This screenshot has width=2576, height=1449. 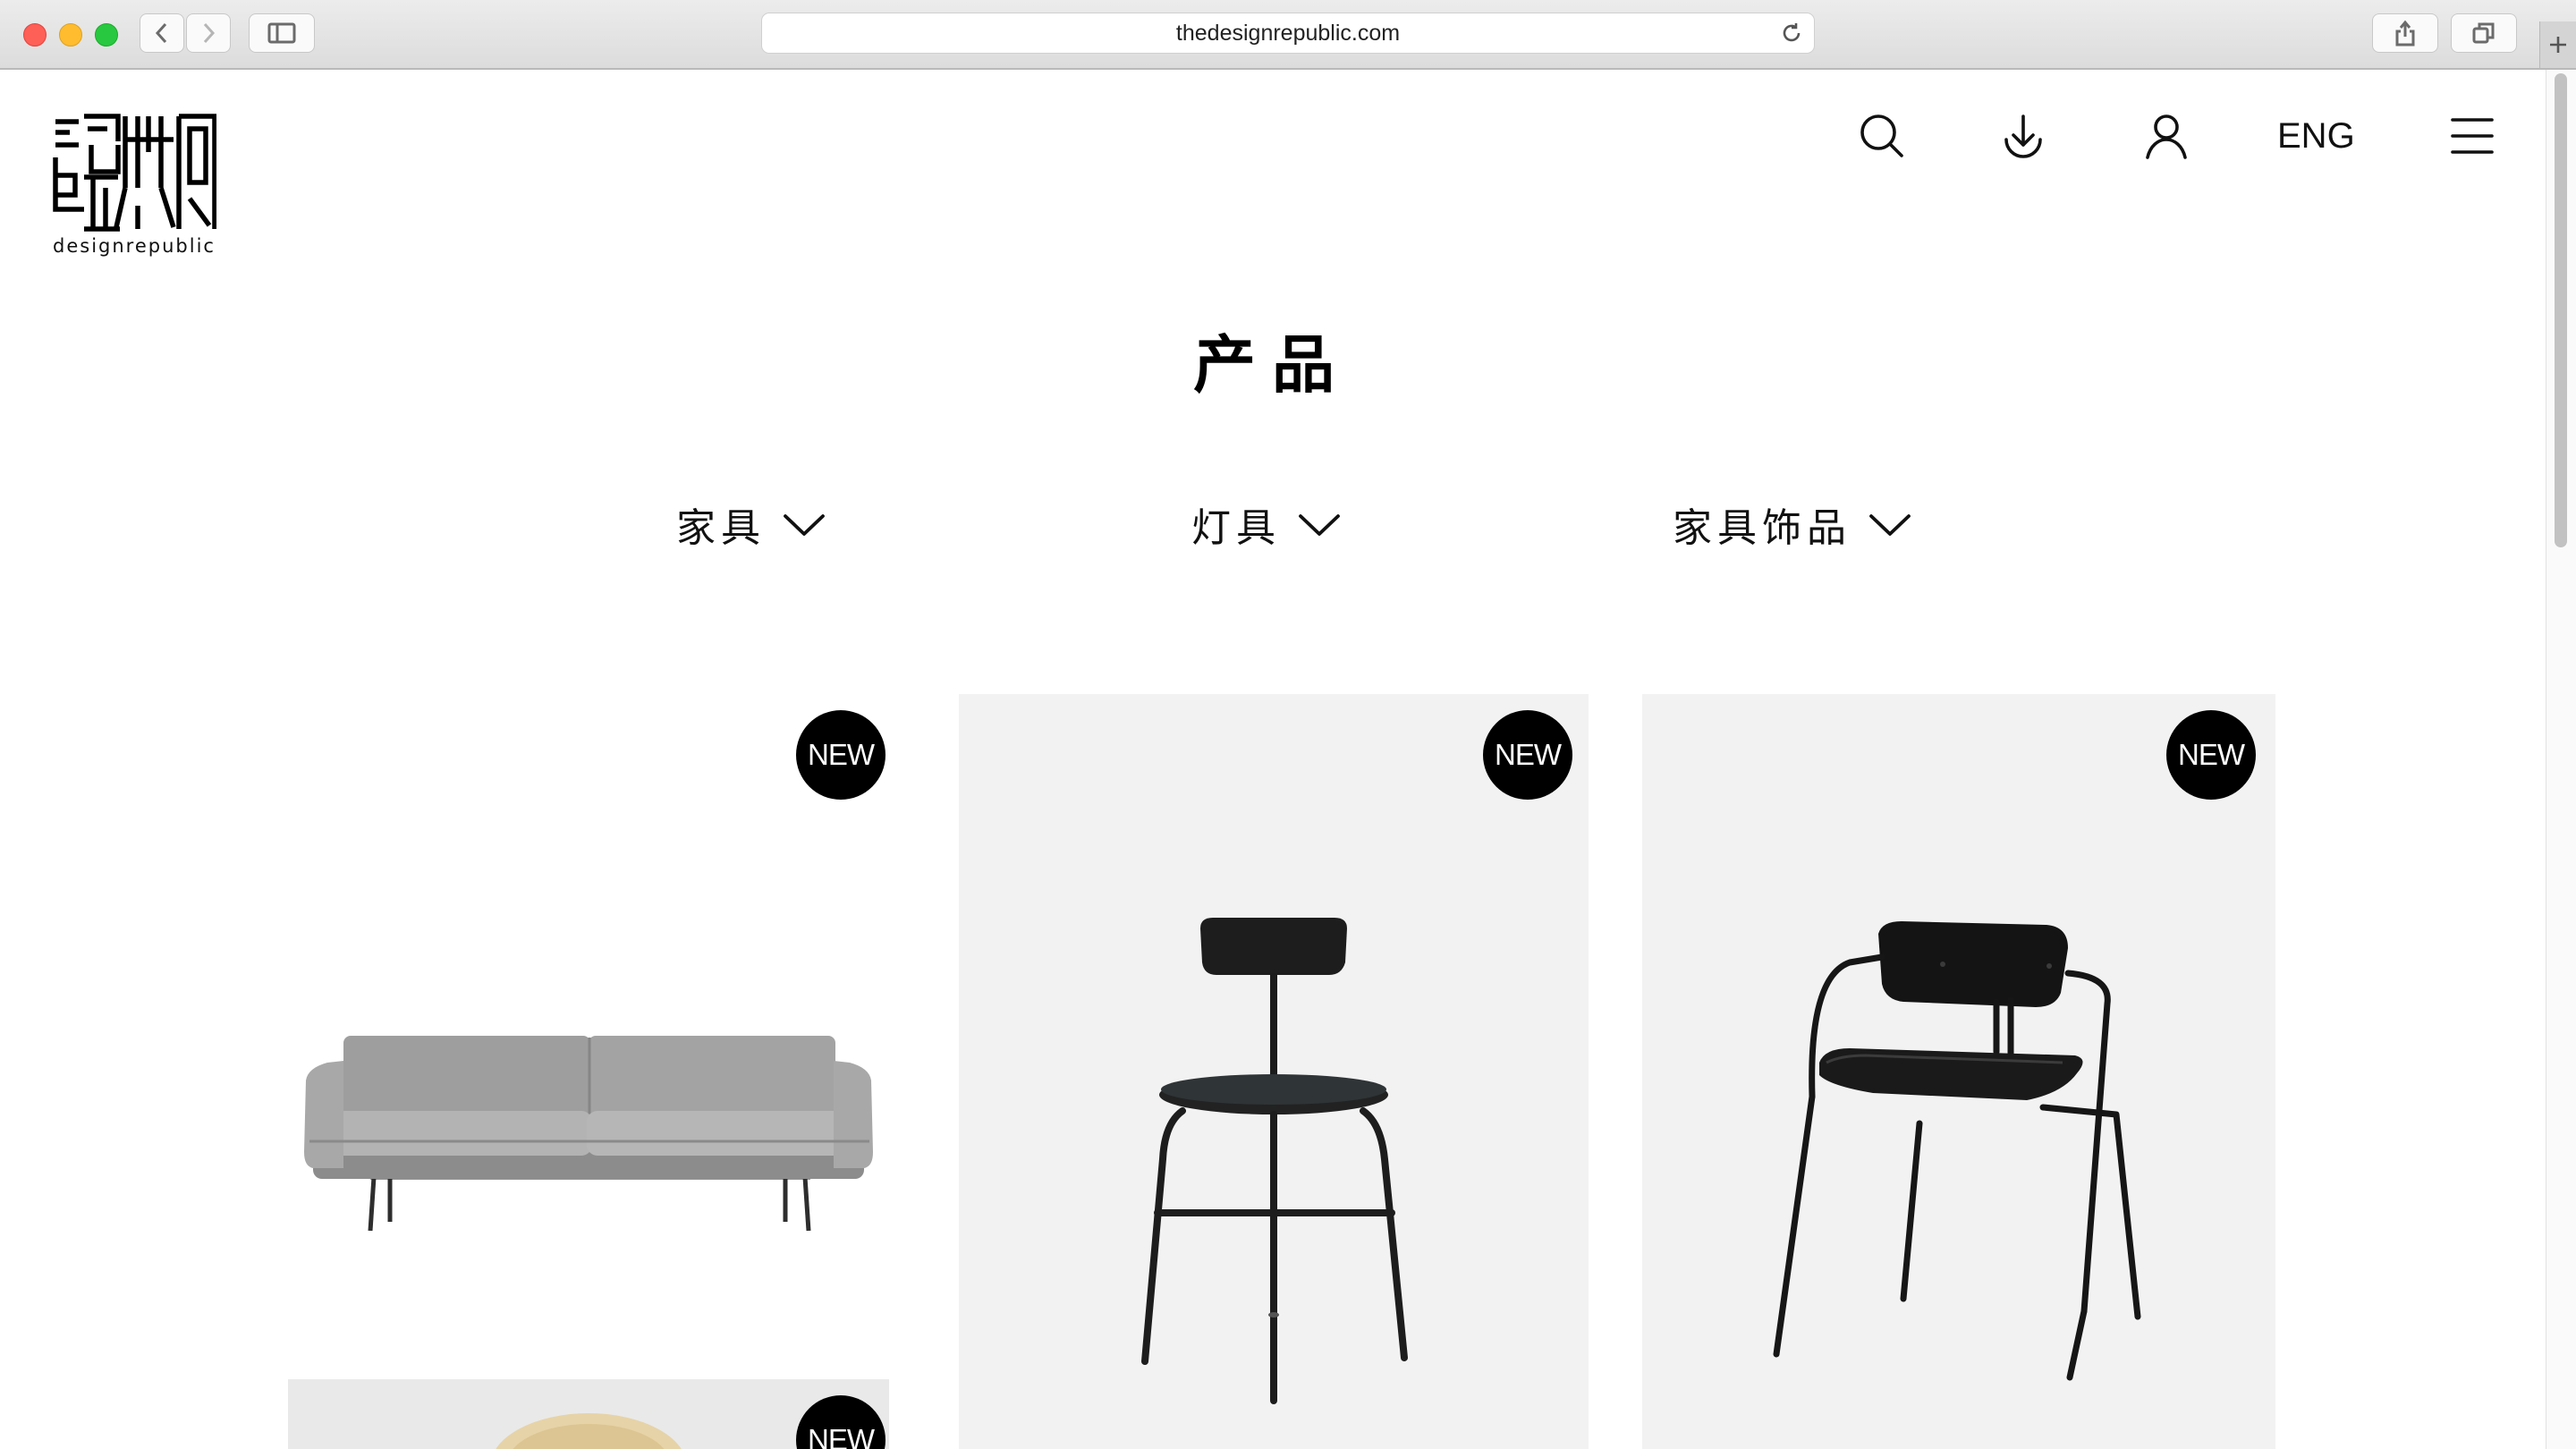 What do you see at coordinates (1272, 365) in the screenshot?
I see `page-title: 产品` at bounding box center [1272, 365].